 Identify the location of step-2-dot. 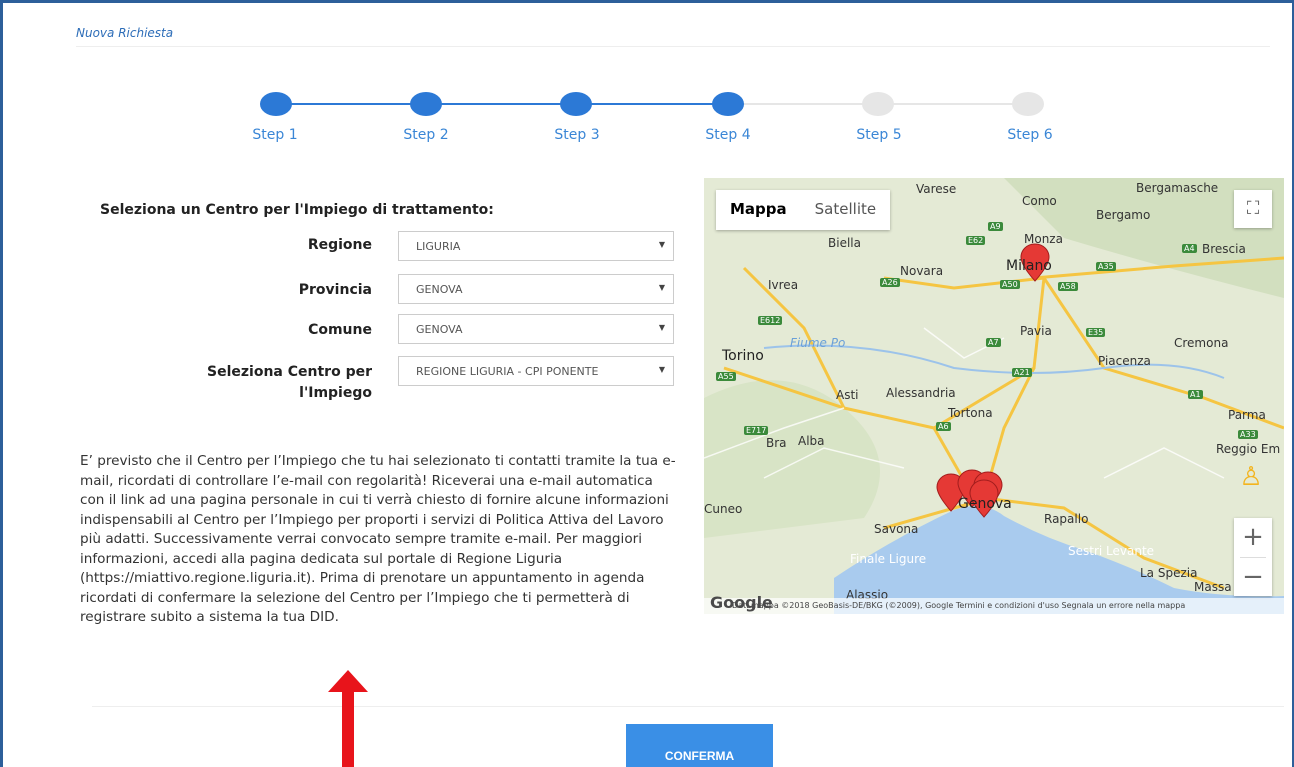
(426, 104).